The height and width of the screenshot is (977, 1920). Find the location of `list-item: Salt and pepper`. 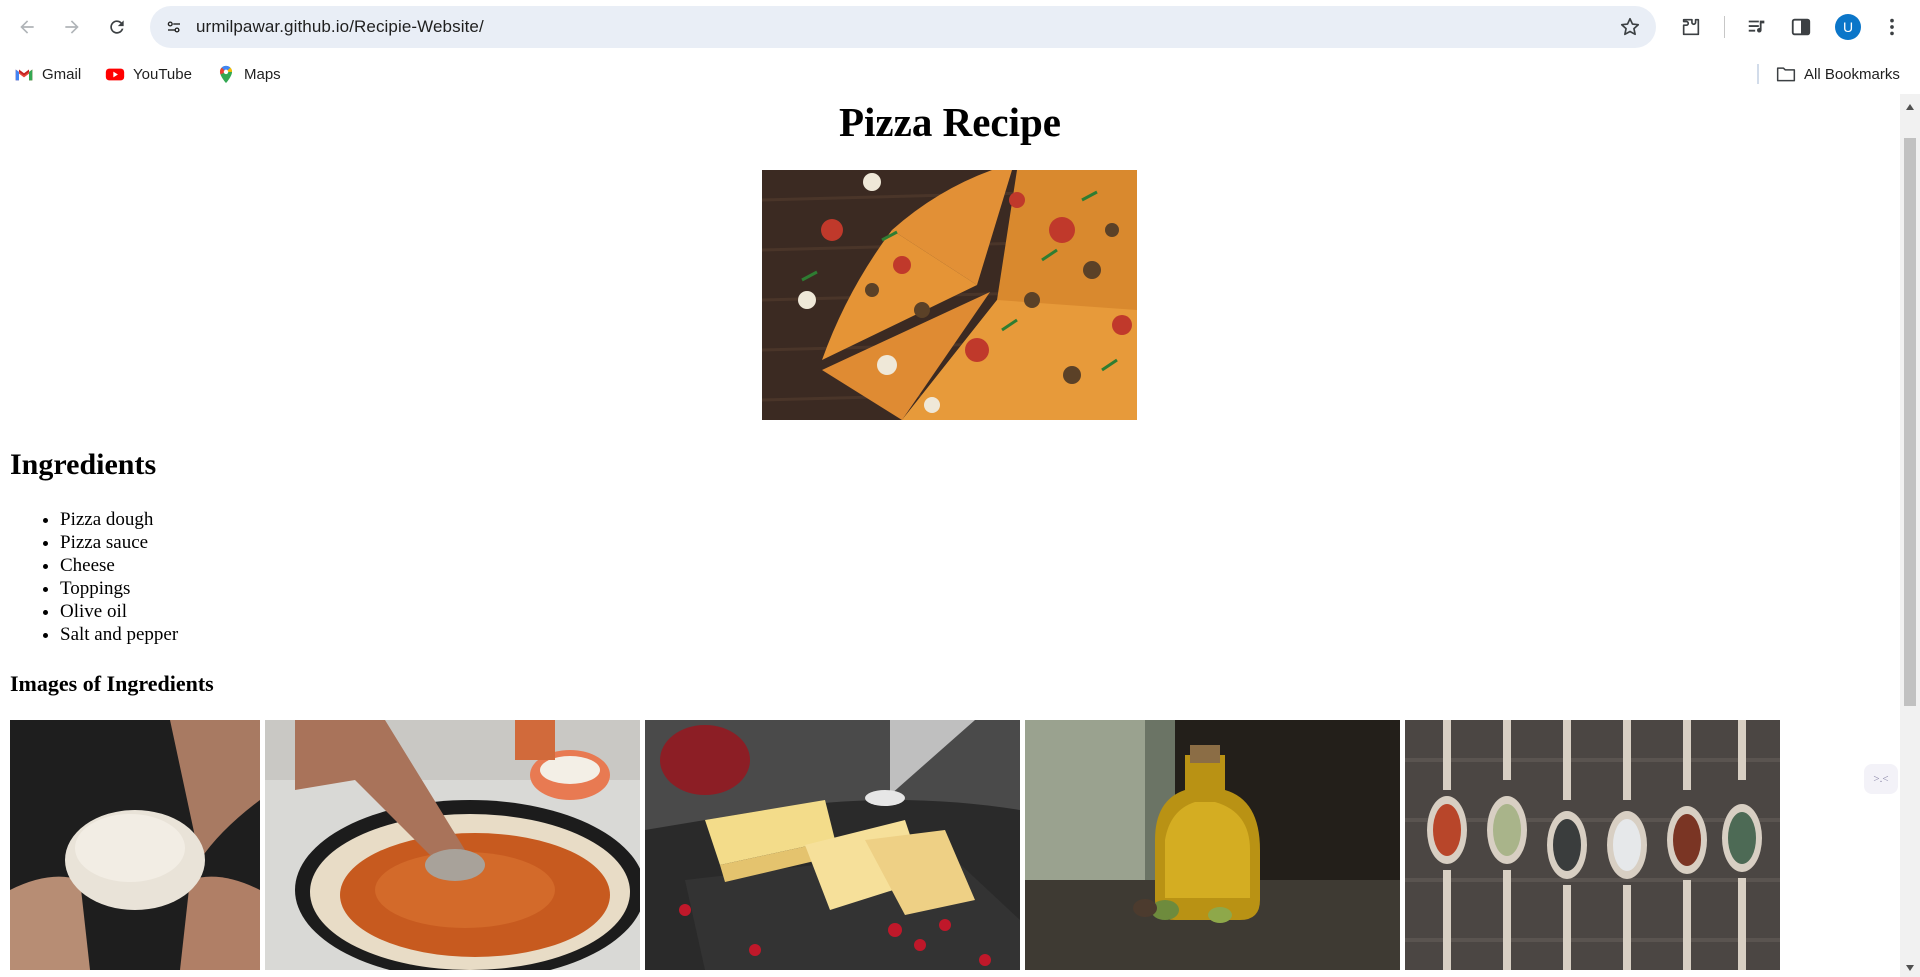

list-item: Salt and pepper is located at coordinates (119, 634).